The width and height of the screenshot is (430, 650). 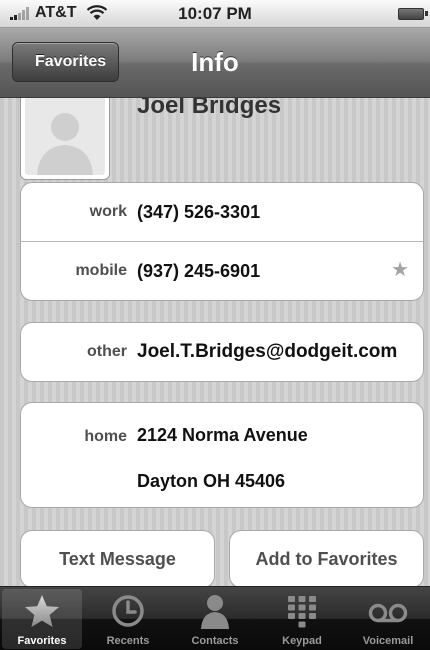 What do you see at coordinates (215, 641) in the screenshot?
I see `tab-label: Contacts` at bounding box center [215, 641].